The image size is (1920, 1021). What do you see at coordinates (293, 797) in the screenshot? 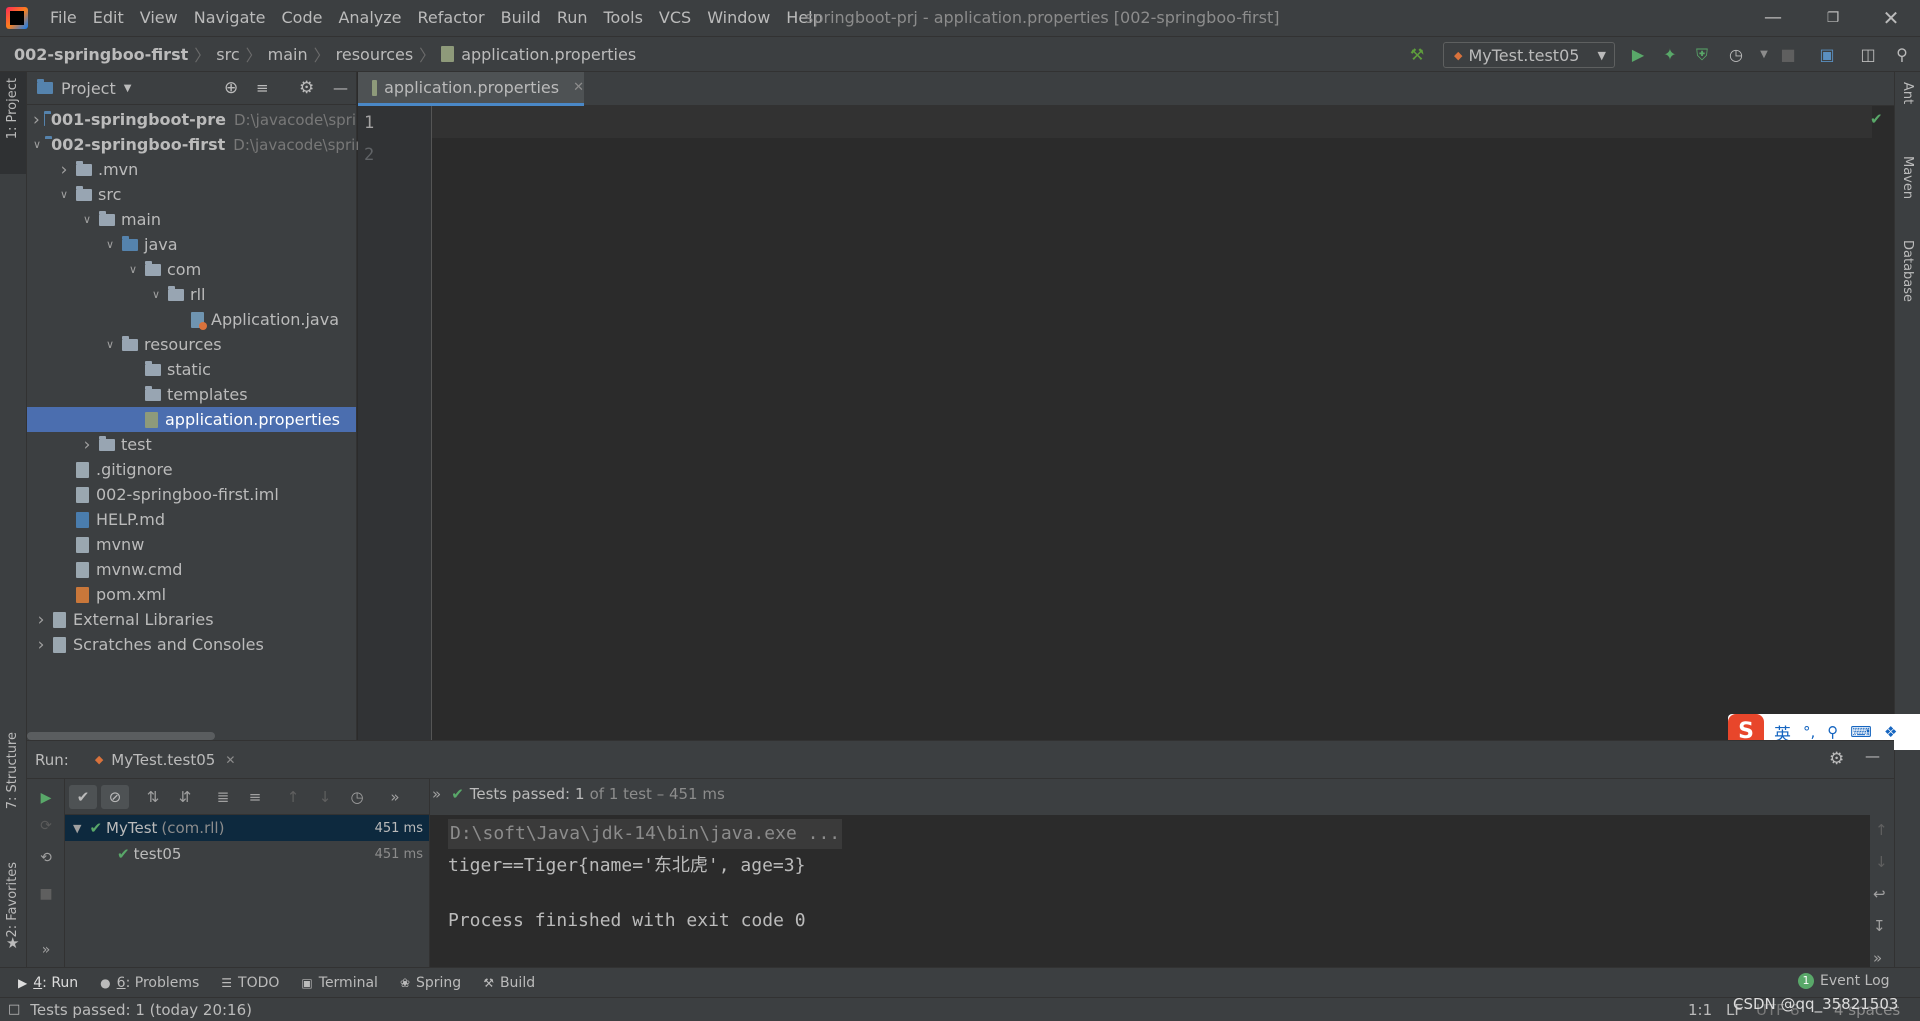
I see `previous-test-icon: ↑` at bounding box center [293, 797].